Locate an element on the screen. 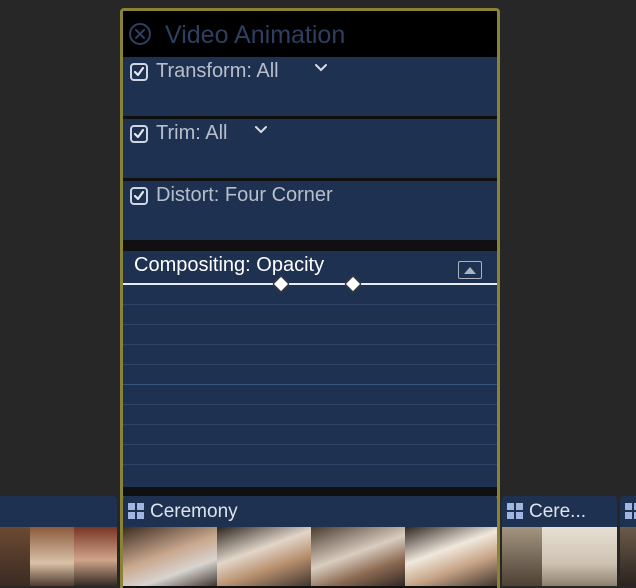 The height and width of the screenshot is (588, 636). distort-row: Distort: Four Corner is located at coordinates (310, 210).